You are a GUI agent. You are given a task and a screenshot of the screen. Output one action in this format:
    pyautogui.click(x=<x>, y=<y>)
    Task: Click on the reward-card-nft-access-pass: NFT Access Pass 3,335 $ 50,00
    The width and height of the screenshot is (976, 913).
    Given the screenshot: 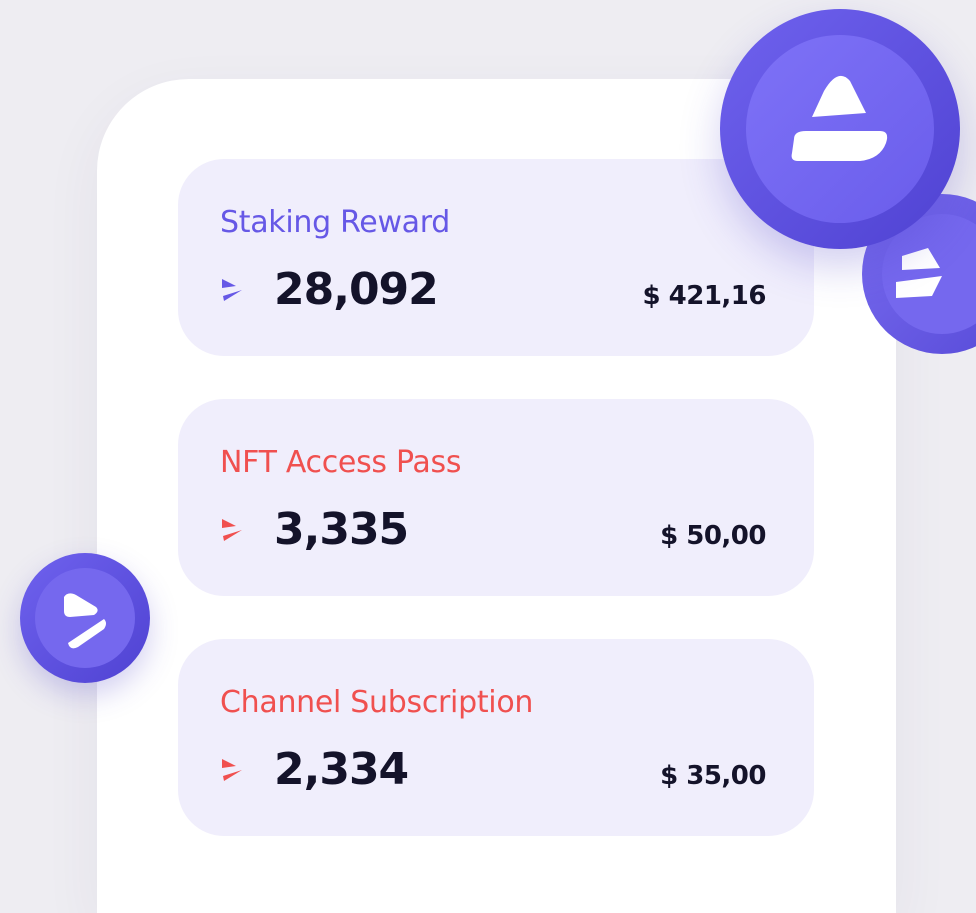 What is the action you would take?
    pyautogui.click(x=496, y=497)
    